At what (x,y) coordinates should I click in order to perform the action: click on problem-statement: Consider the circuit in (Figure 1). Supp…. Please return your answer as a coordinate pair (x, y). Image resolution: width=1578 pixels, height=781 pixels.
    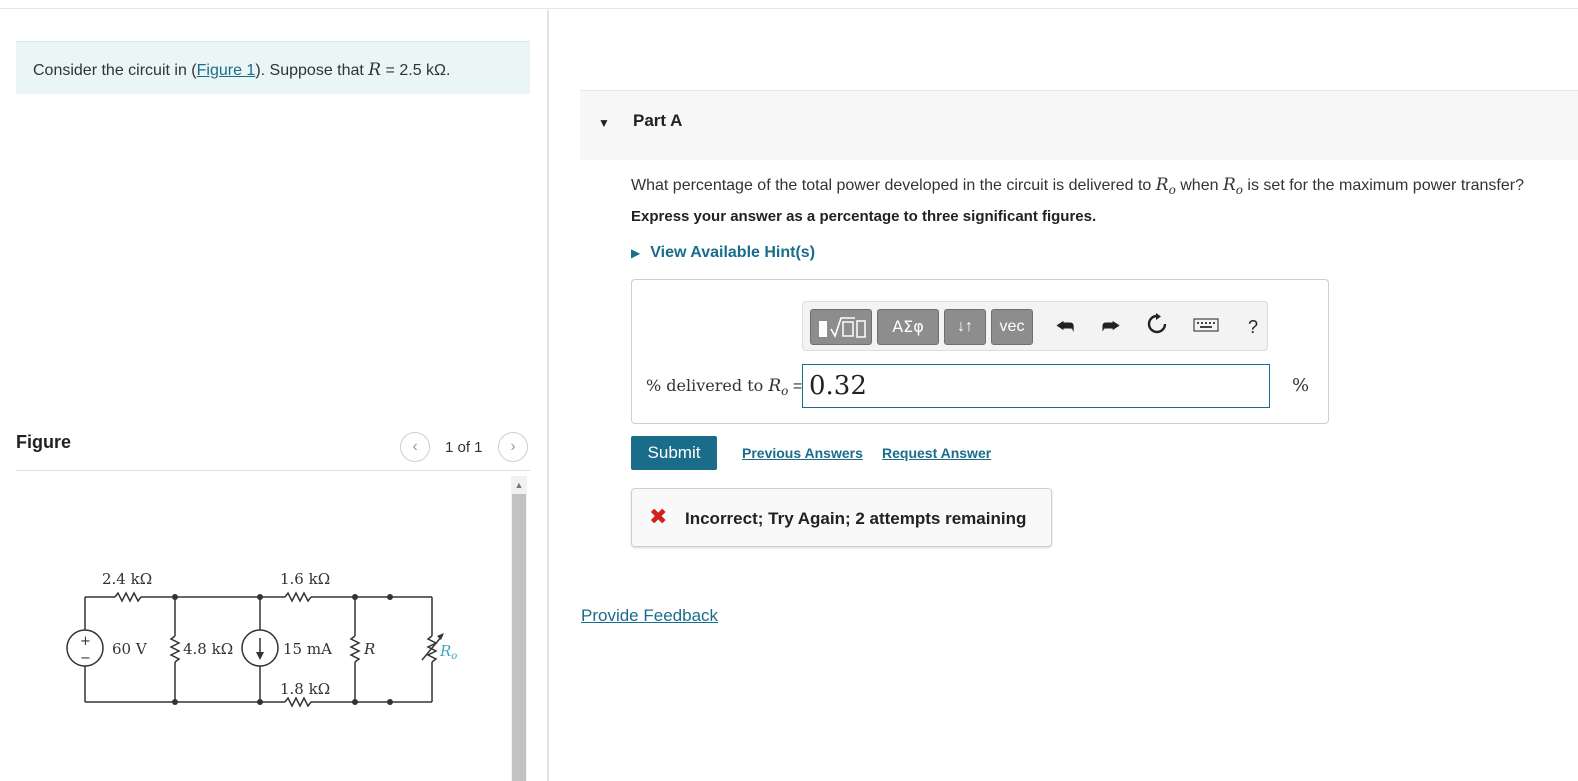
    Looking at the image, I should click on (273, 67).